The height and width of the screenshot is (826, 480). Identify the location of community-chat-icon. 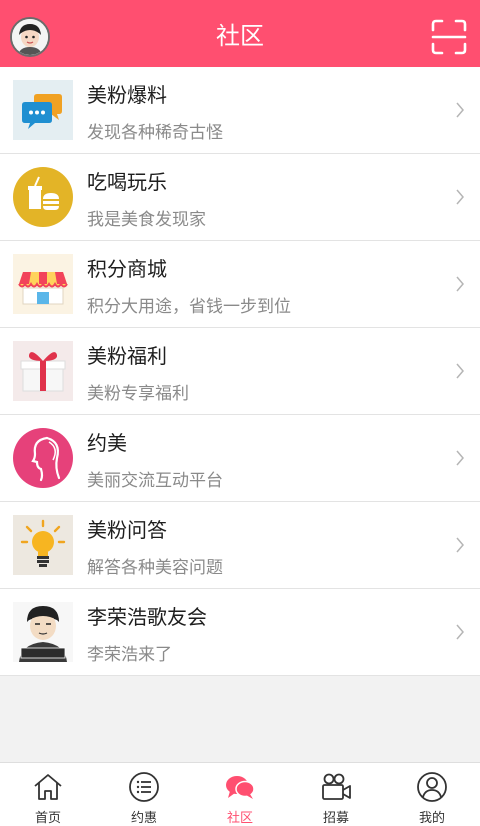
(240, 787).